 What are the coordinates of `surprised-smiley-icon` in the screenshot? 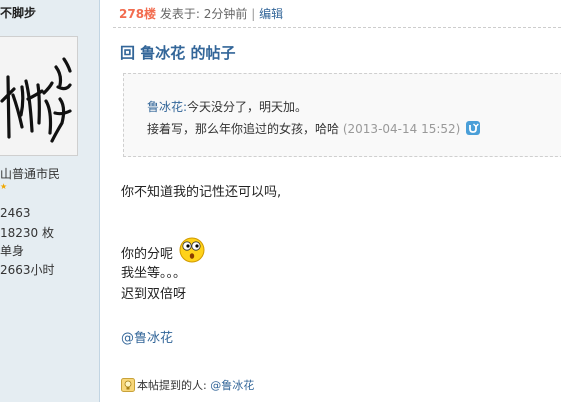 It's located at (192, 250).